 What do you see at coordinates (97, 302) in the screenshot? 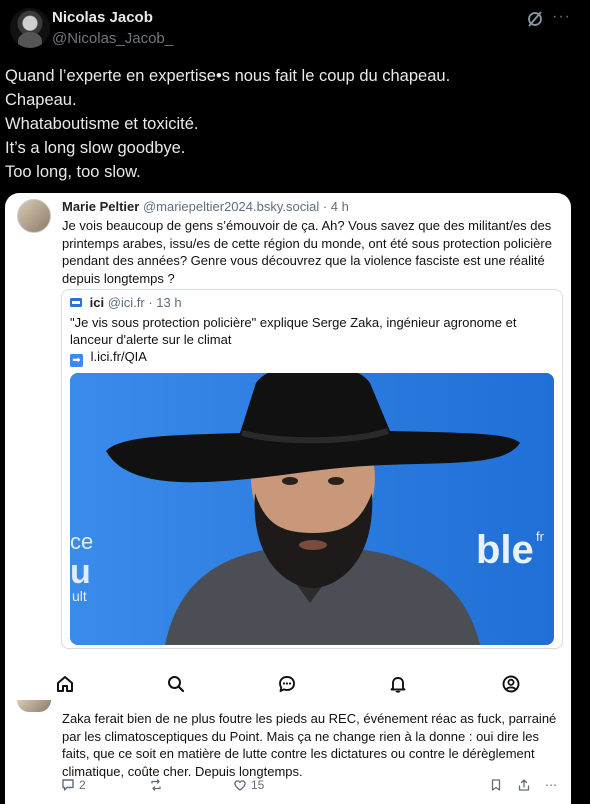
I see `inner-author-name: ici` at bounding box center [97, 302].